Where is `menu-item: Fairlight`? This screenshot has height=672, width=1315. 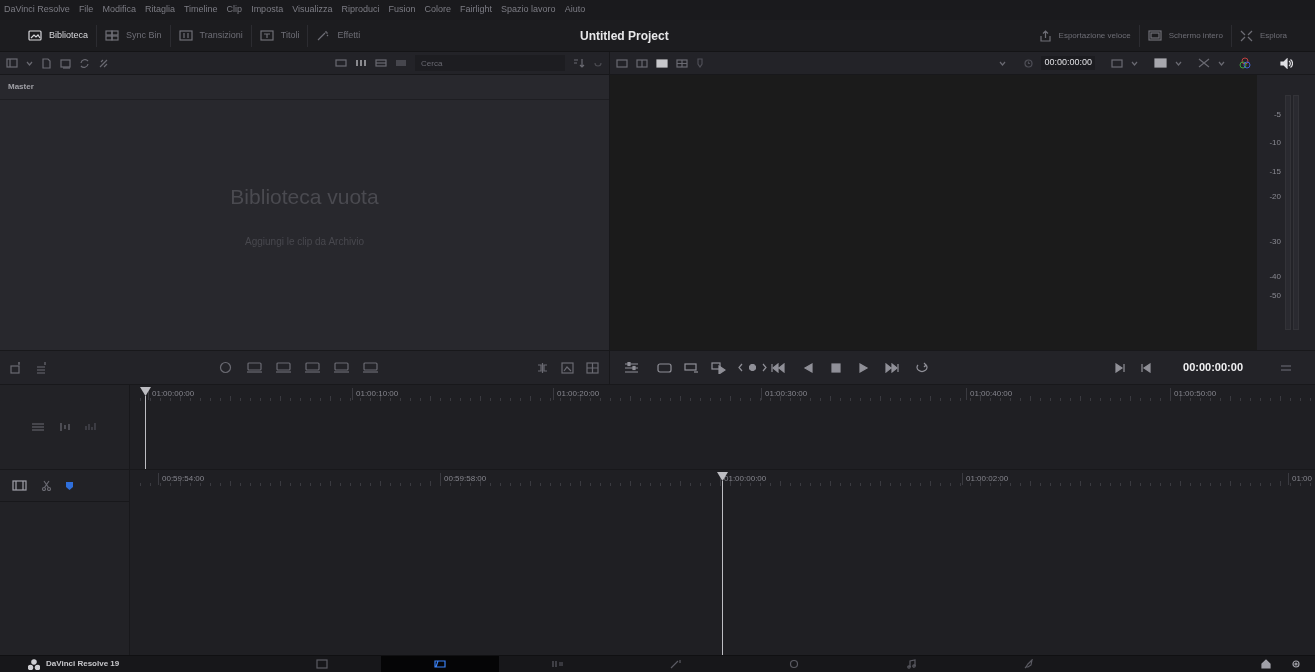
menu-item: Fairlight is located at coordinates (476, 10).